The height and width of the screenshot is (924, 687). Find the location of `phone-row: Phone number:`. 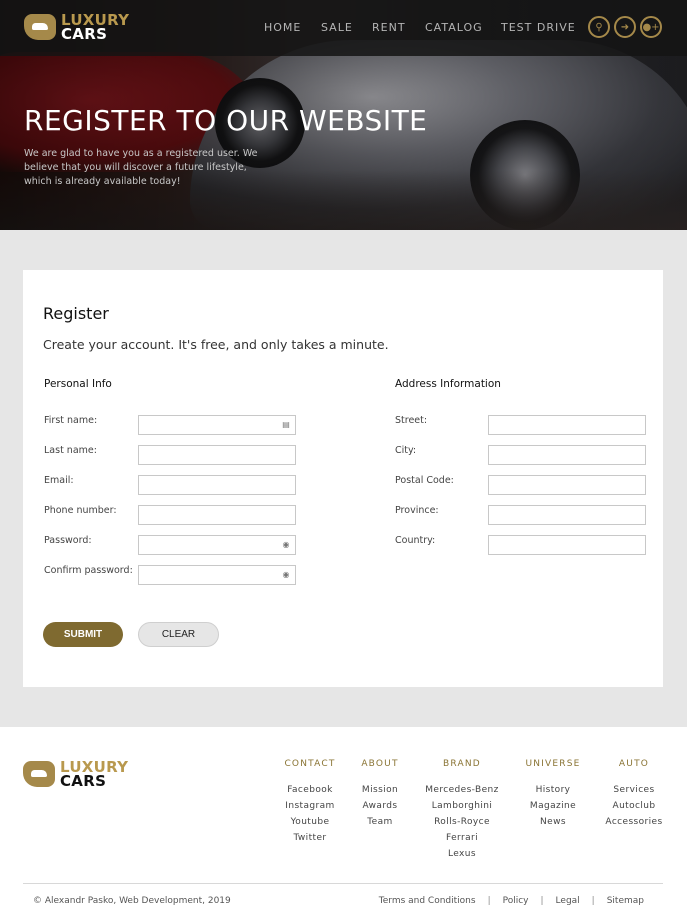

phone-row: Phone number: is located at coordinates (174, 515).